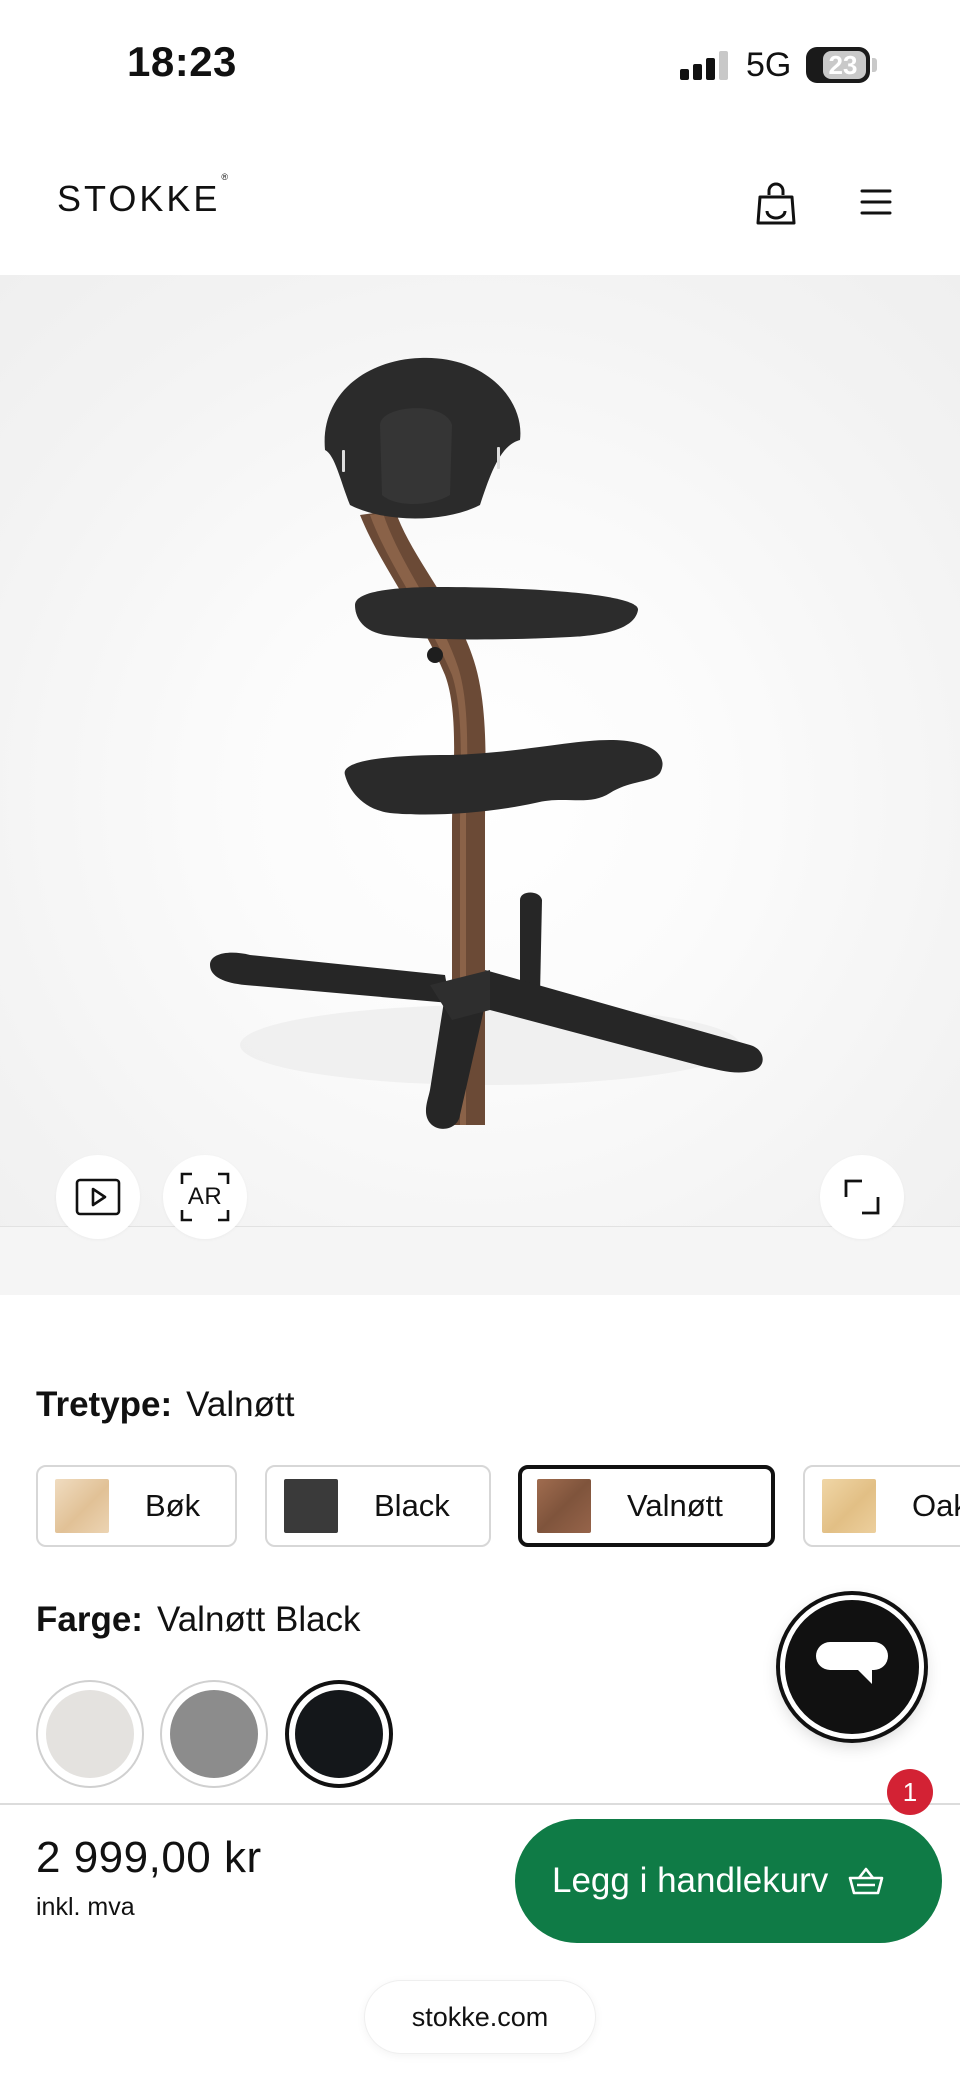 The image size is (960, 2081). Describe the element at coordinates (480, 65) in the screenshot. I see `status-bar: 18:23 5G 23` at that location.